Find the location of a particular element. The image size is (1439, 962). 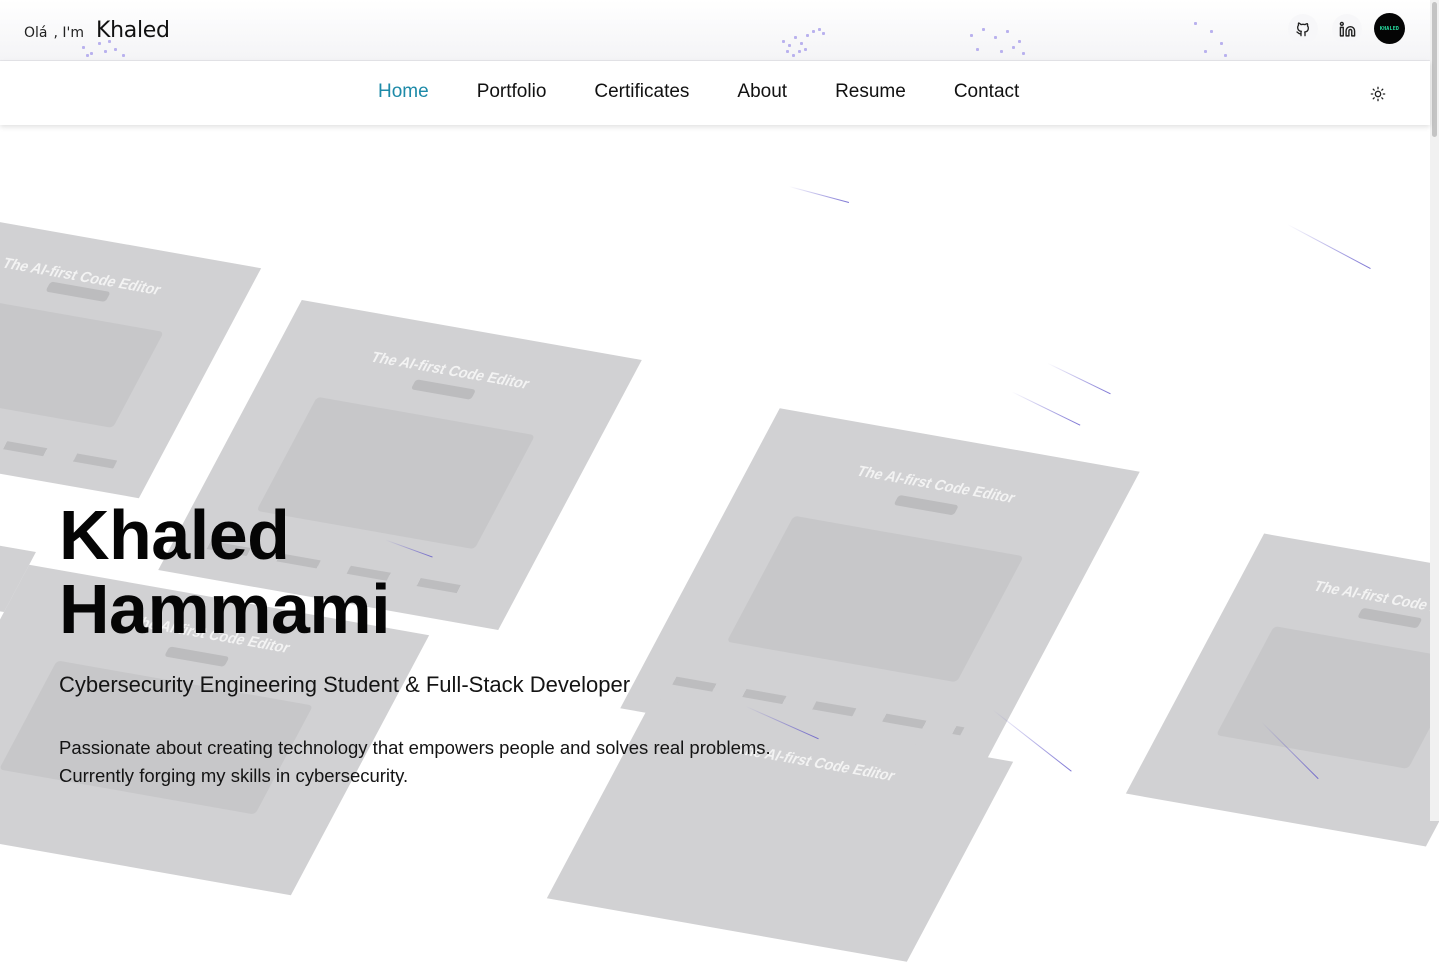

github-link is located at coordinates (1303, 29).